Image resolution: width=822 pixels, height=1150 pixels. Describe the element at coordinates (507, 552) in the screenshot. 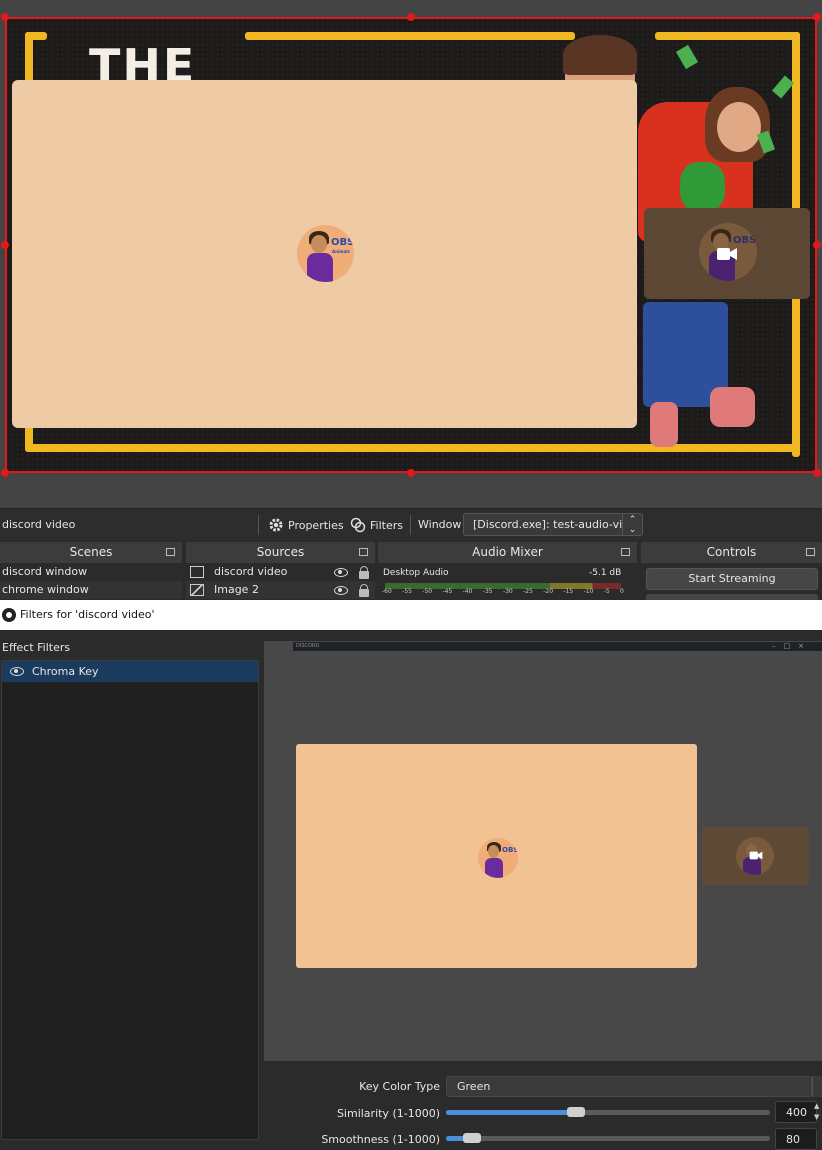

I see `mixer-title: Audio Mixer` at that location.